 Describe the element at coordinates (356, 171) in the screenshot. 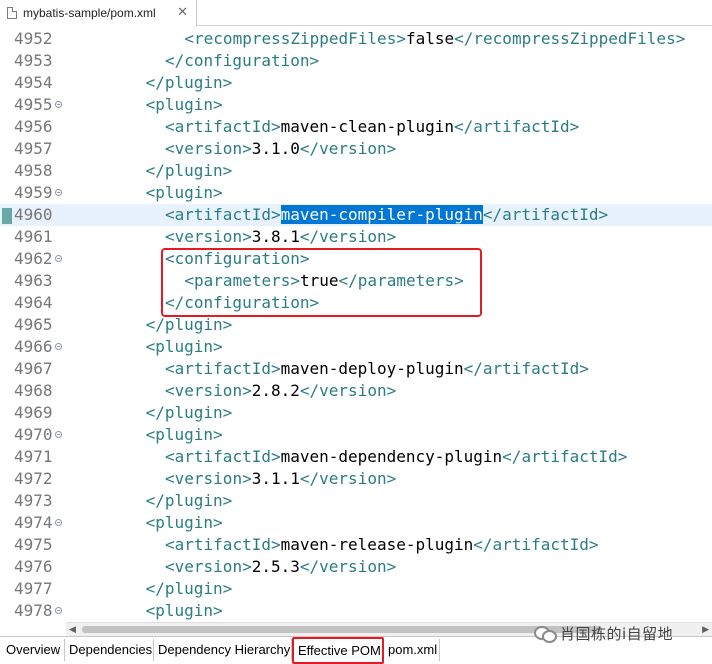

I see `code-line: 4958 </plugin>` at that location.